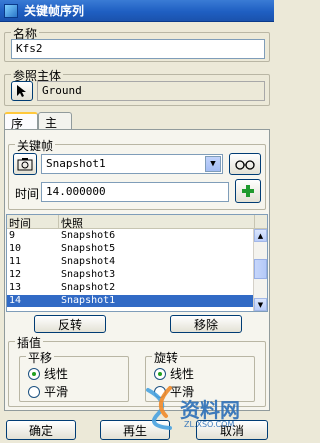 This screenshot has width=320, height=443. Describe the element at coordinates (157, 222) in the screenshot. I see `col-snapshot-header: 快照` at that location.